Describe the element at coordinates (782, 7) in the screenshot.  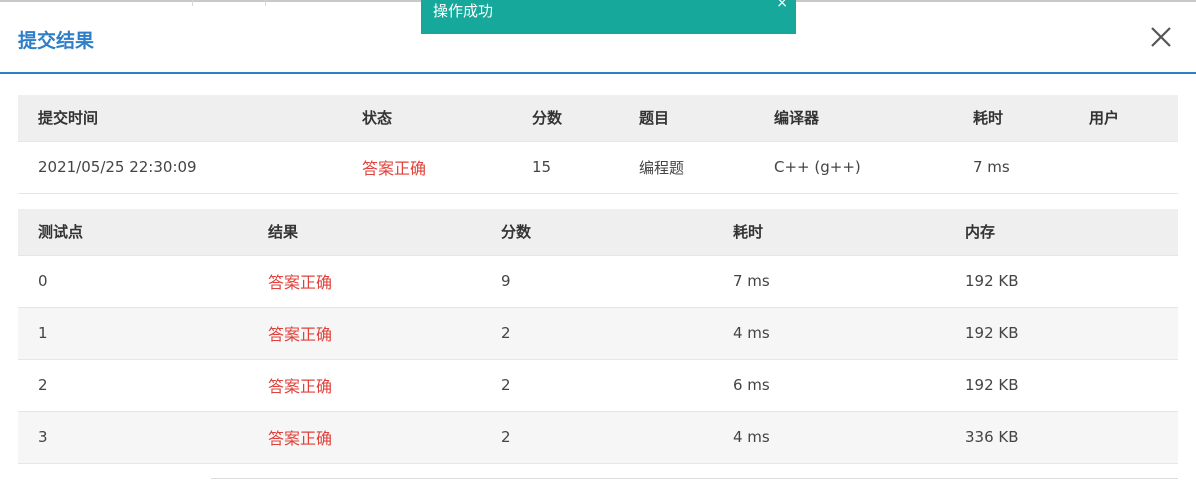
I see `toast-close-icon: ×` at that location.